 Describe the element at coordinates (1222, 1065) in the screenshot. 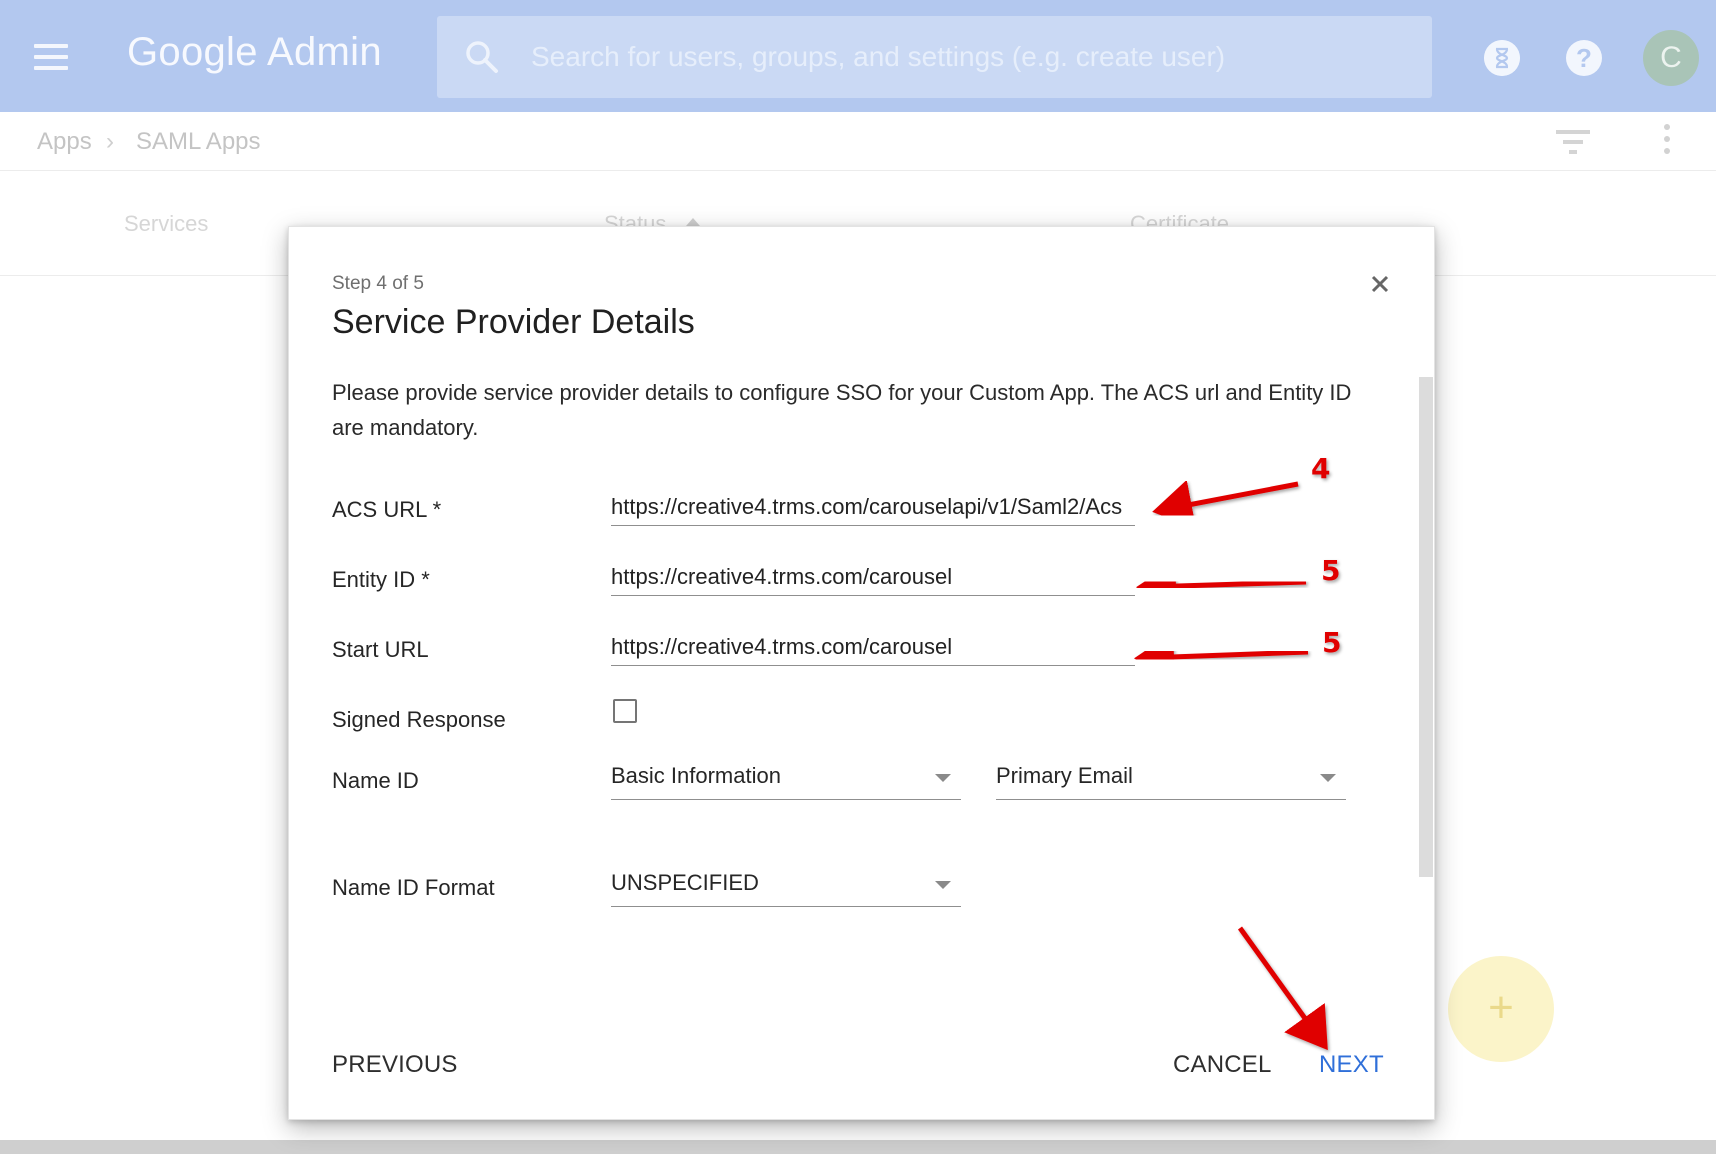

I see `cancel-button: CANCEL` at that location.